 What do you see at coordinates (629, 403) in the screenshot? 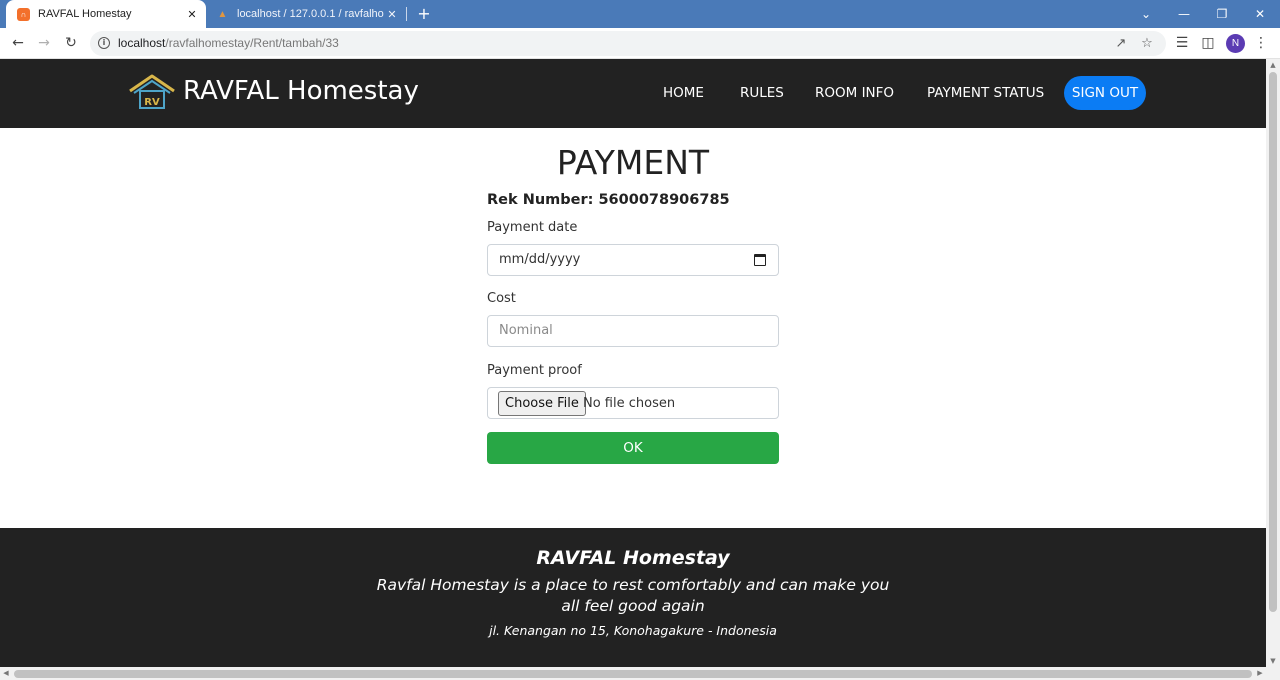
I see `file-status-text: No file chosen` at bounding box center [629, 403].